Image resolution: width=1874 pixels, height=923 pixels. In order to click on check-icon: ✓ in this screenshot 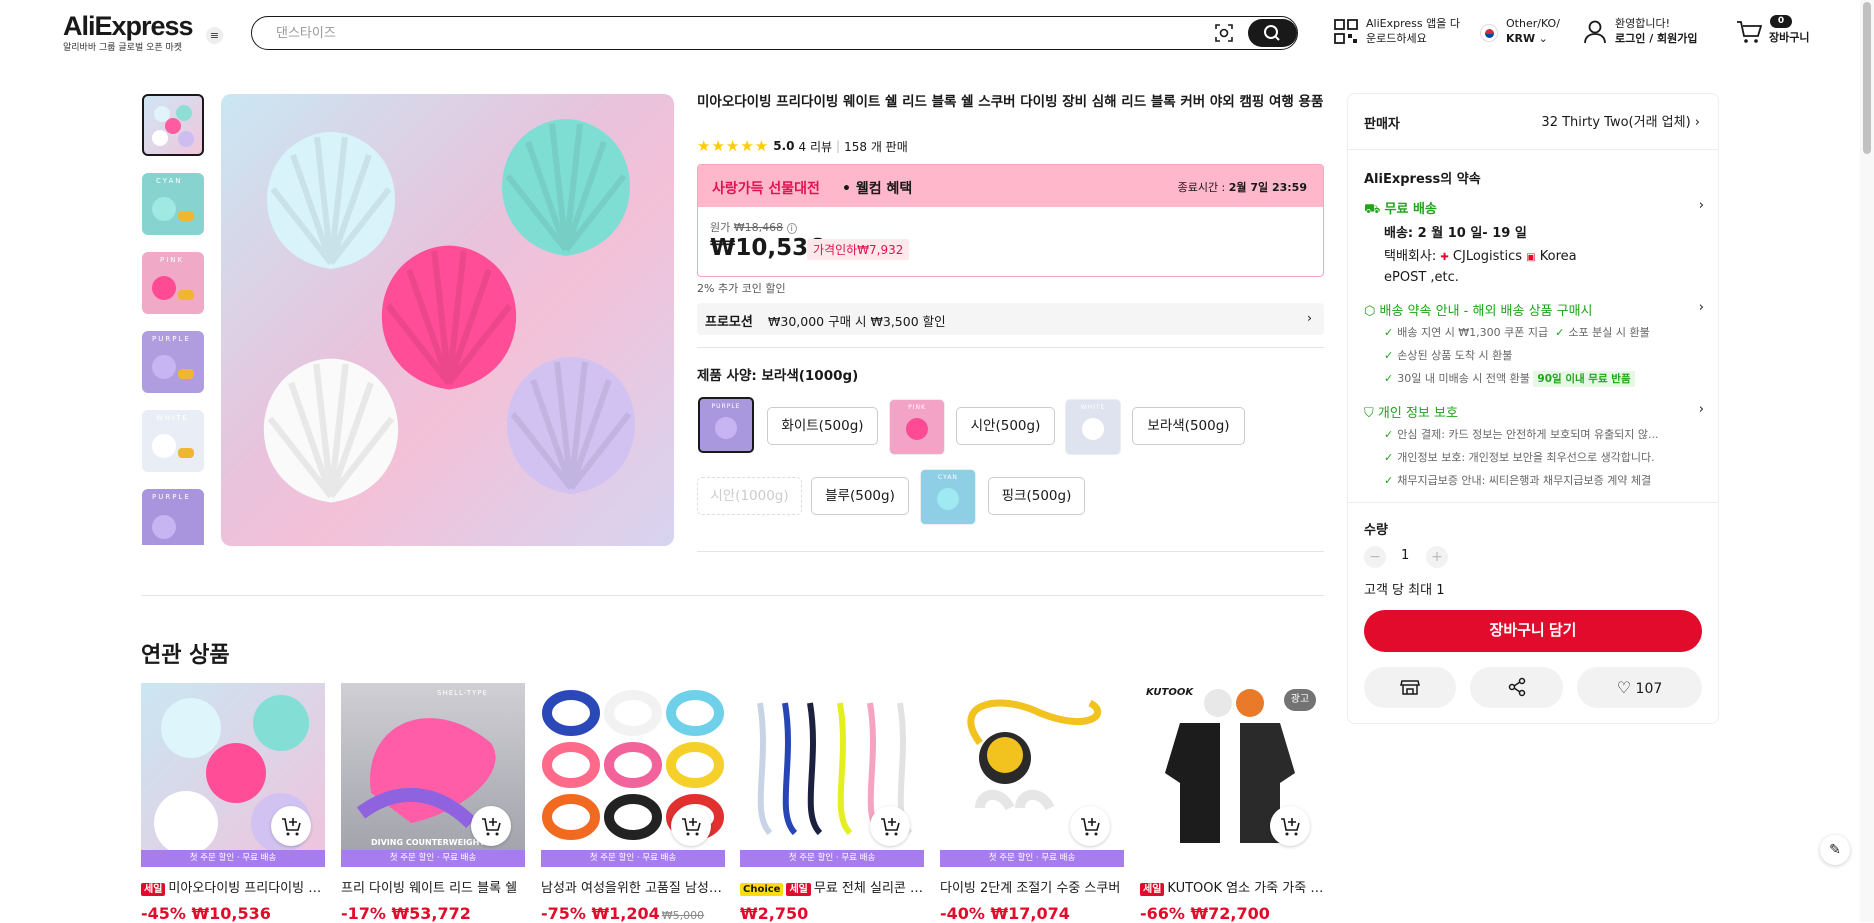, I will do `click(1389, 457)`.